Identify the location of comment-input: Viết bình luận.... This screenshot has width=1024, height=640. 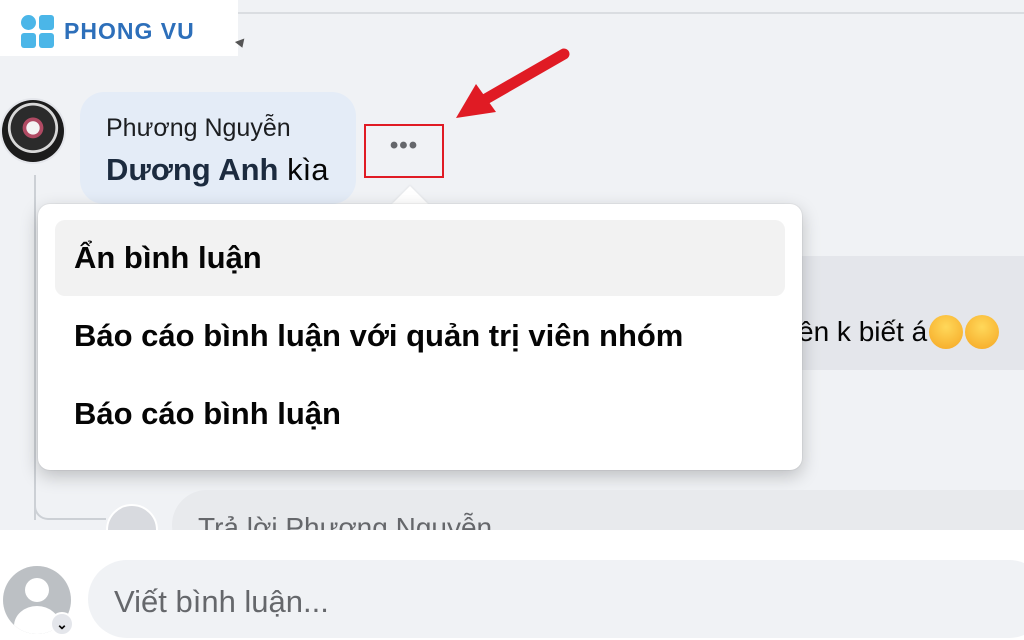
(556, 599).